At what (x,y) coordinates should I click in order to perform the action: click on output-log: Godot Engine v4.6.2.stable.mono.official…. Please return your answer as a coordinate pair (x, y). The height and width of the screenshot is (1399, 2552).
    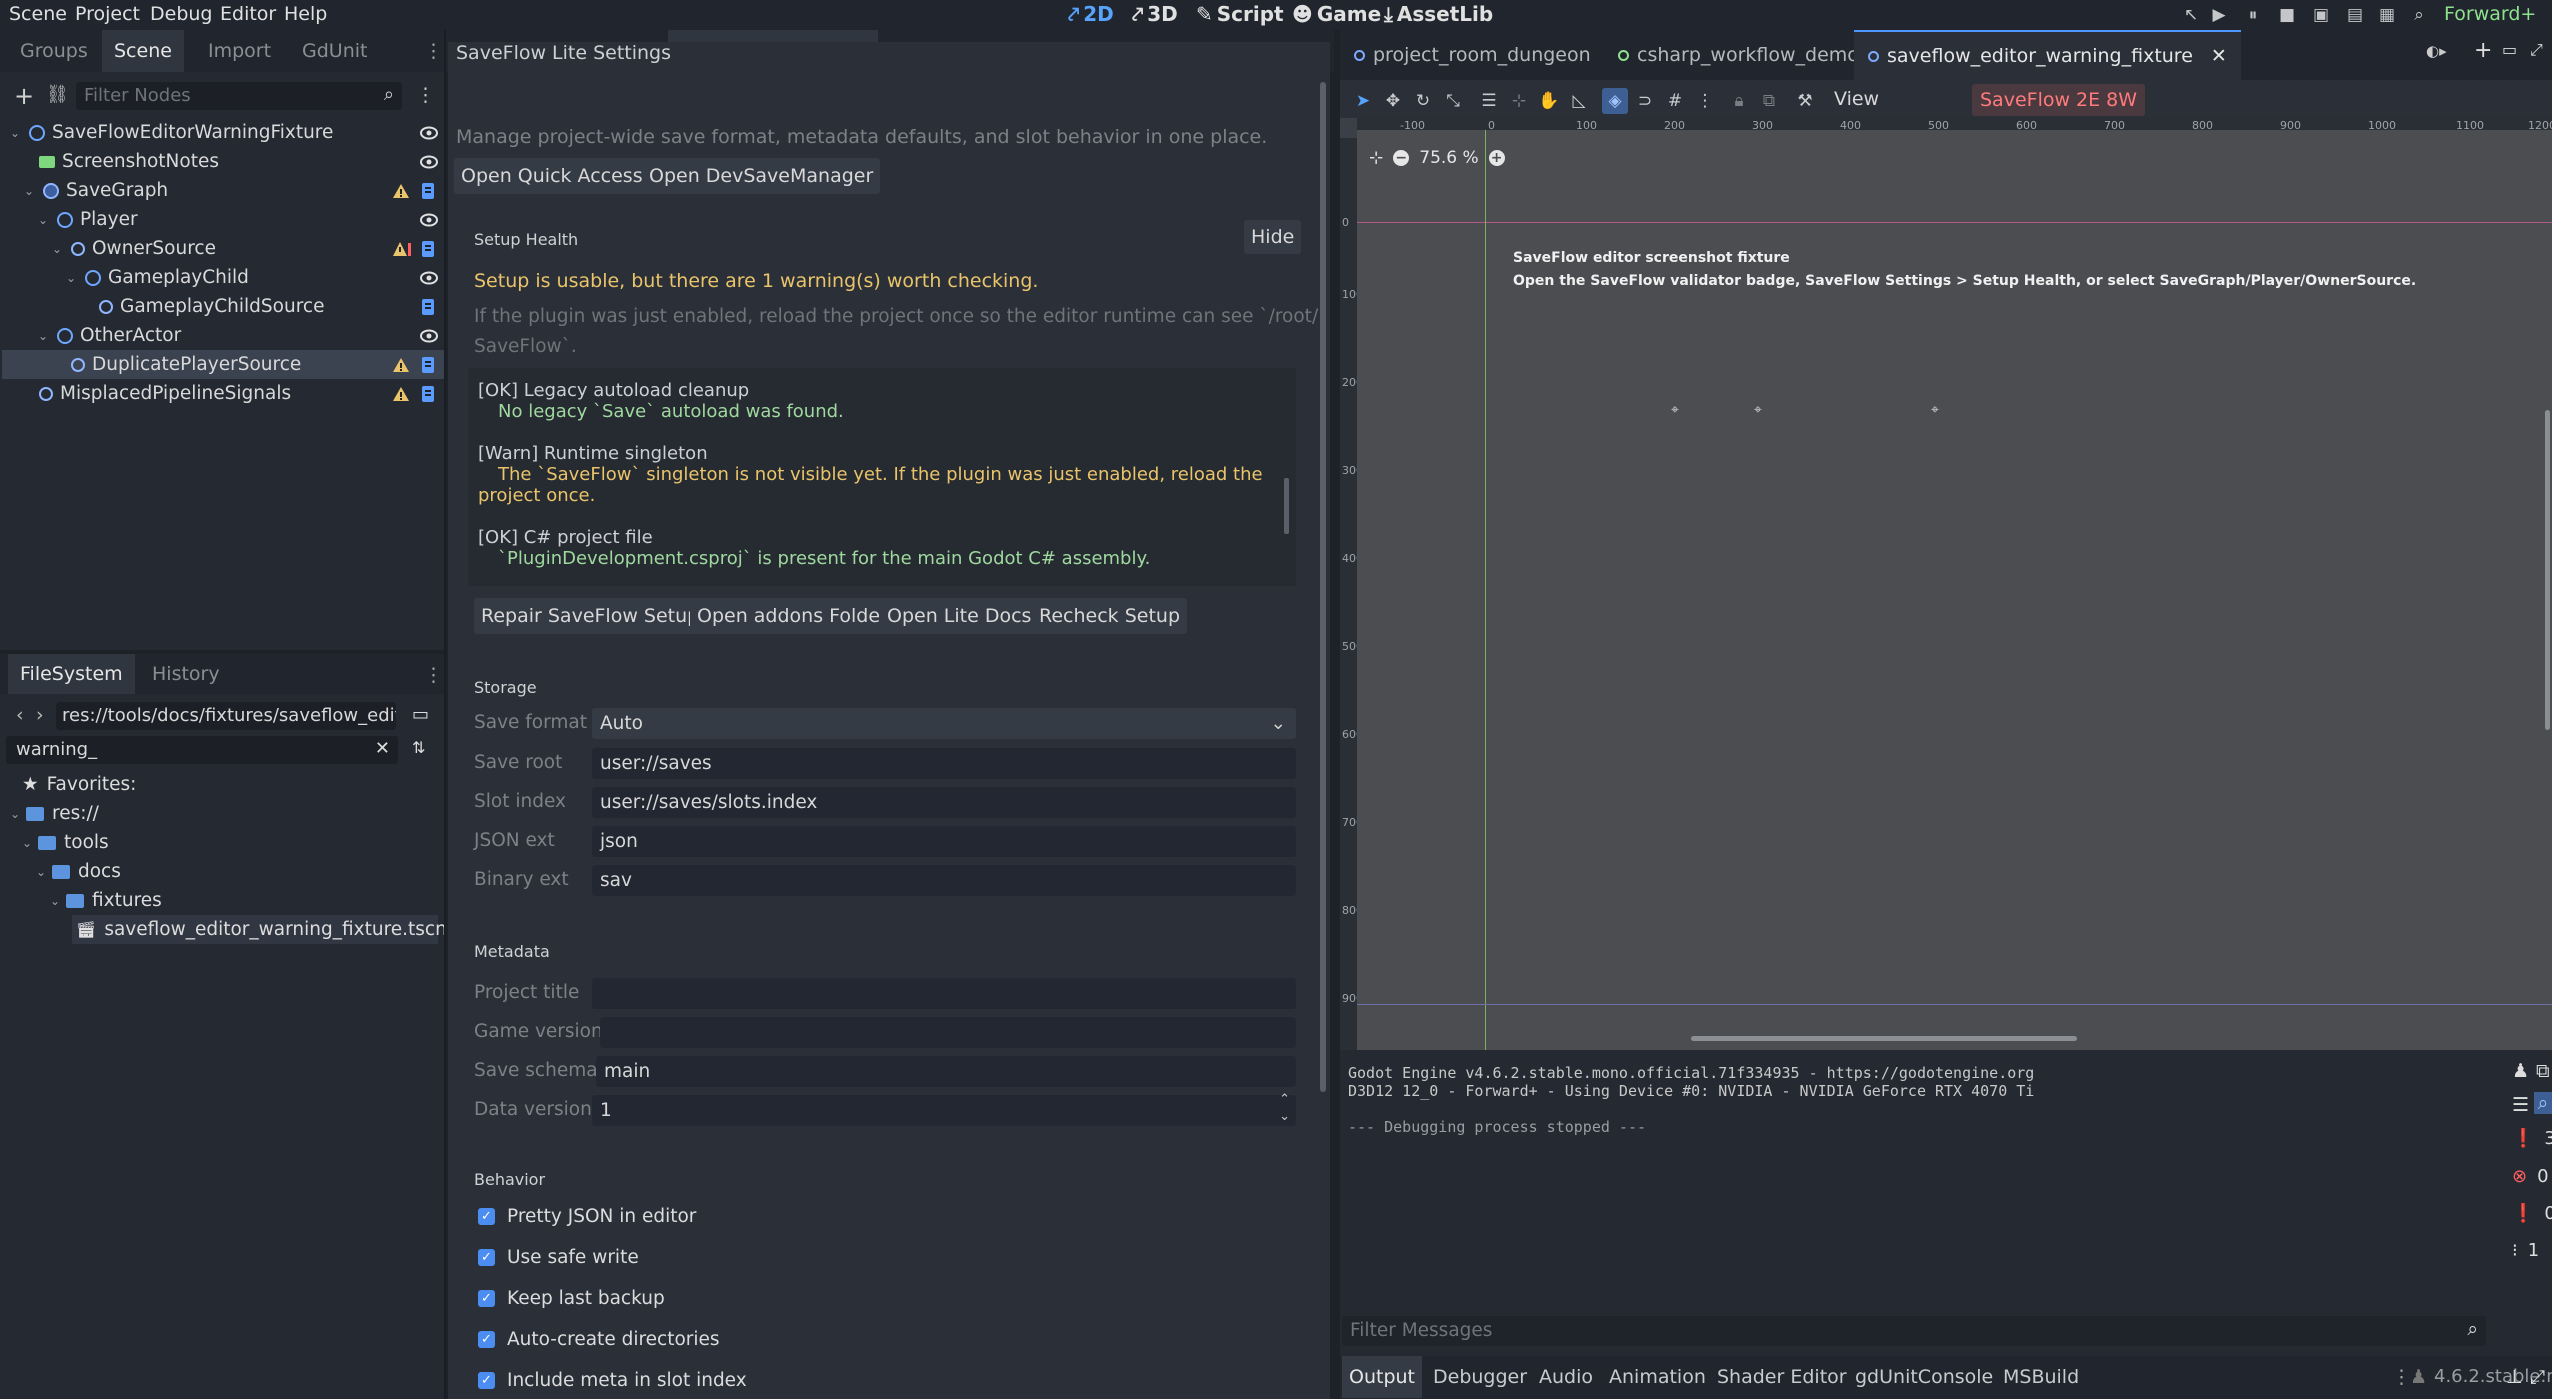
    Looking at the image, I should click on (1923, 1194).